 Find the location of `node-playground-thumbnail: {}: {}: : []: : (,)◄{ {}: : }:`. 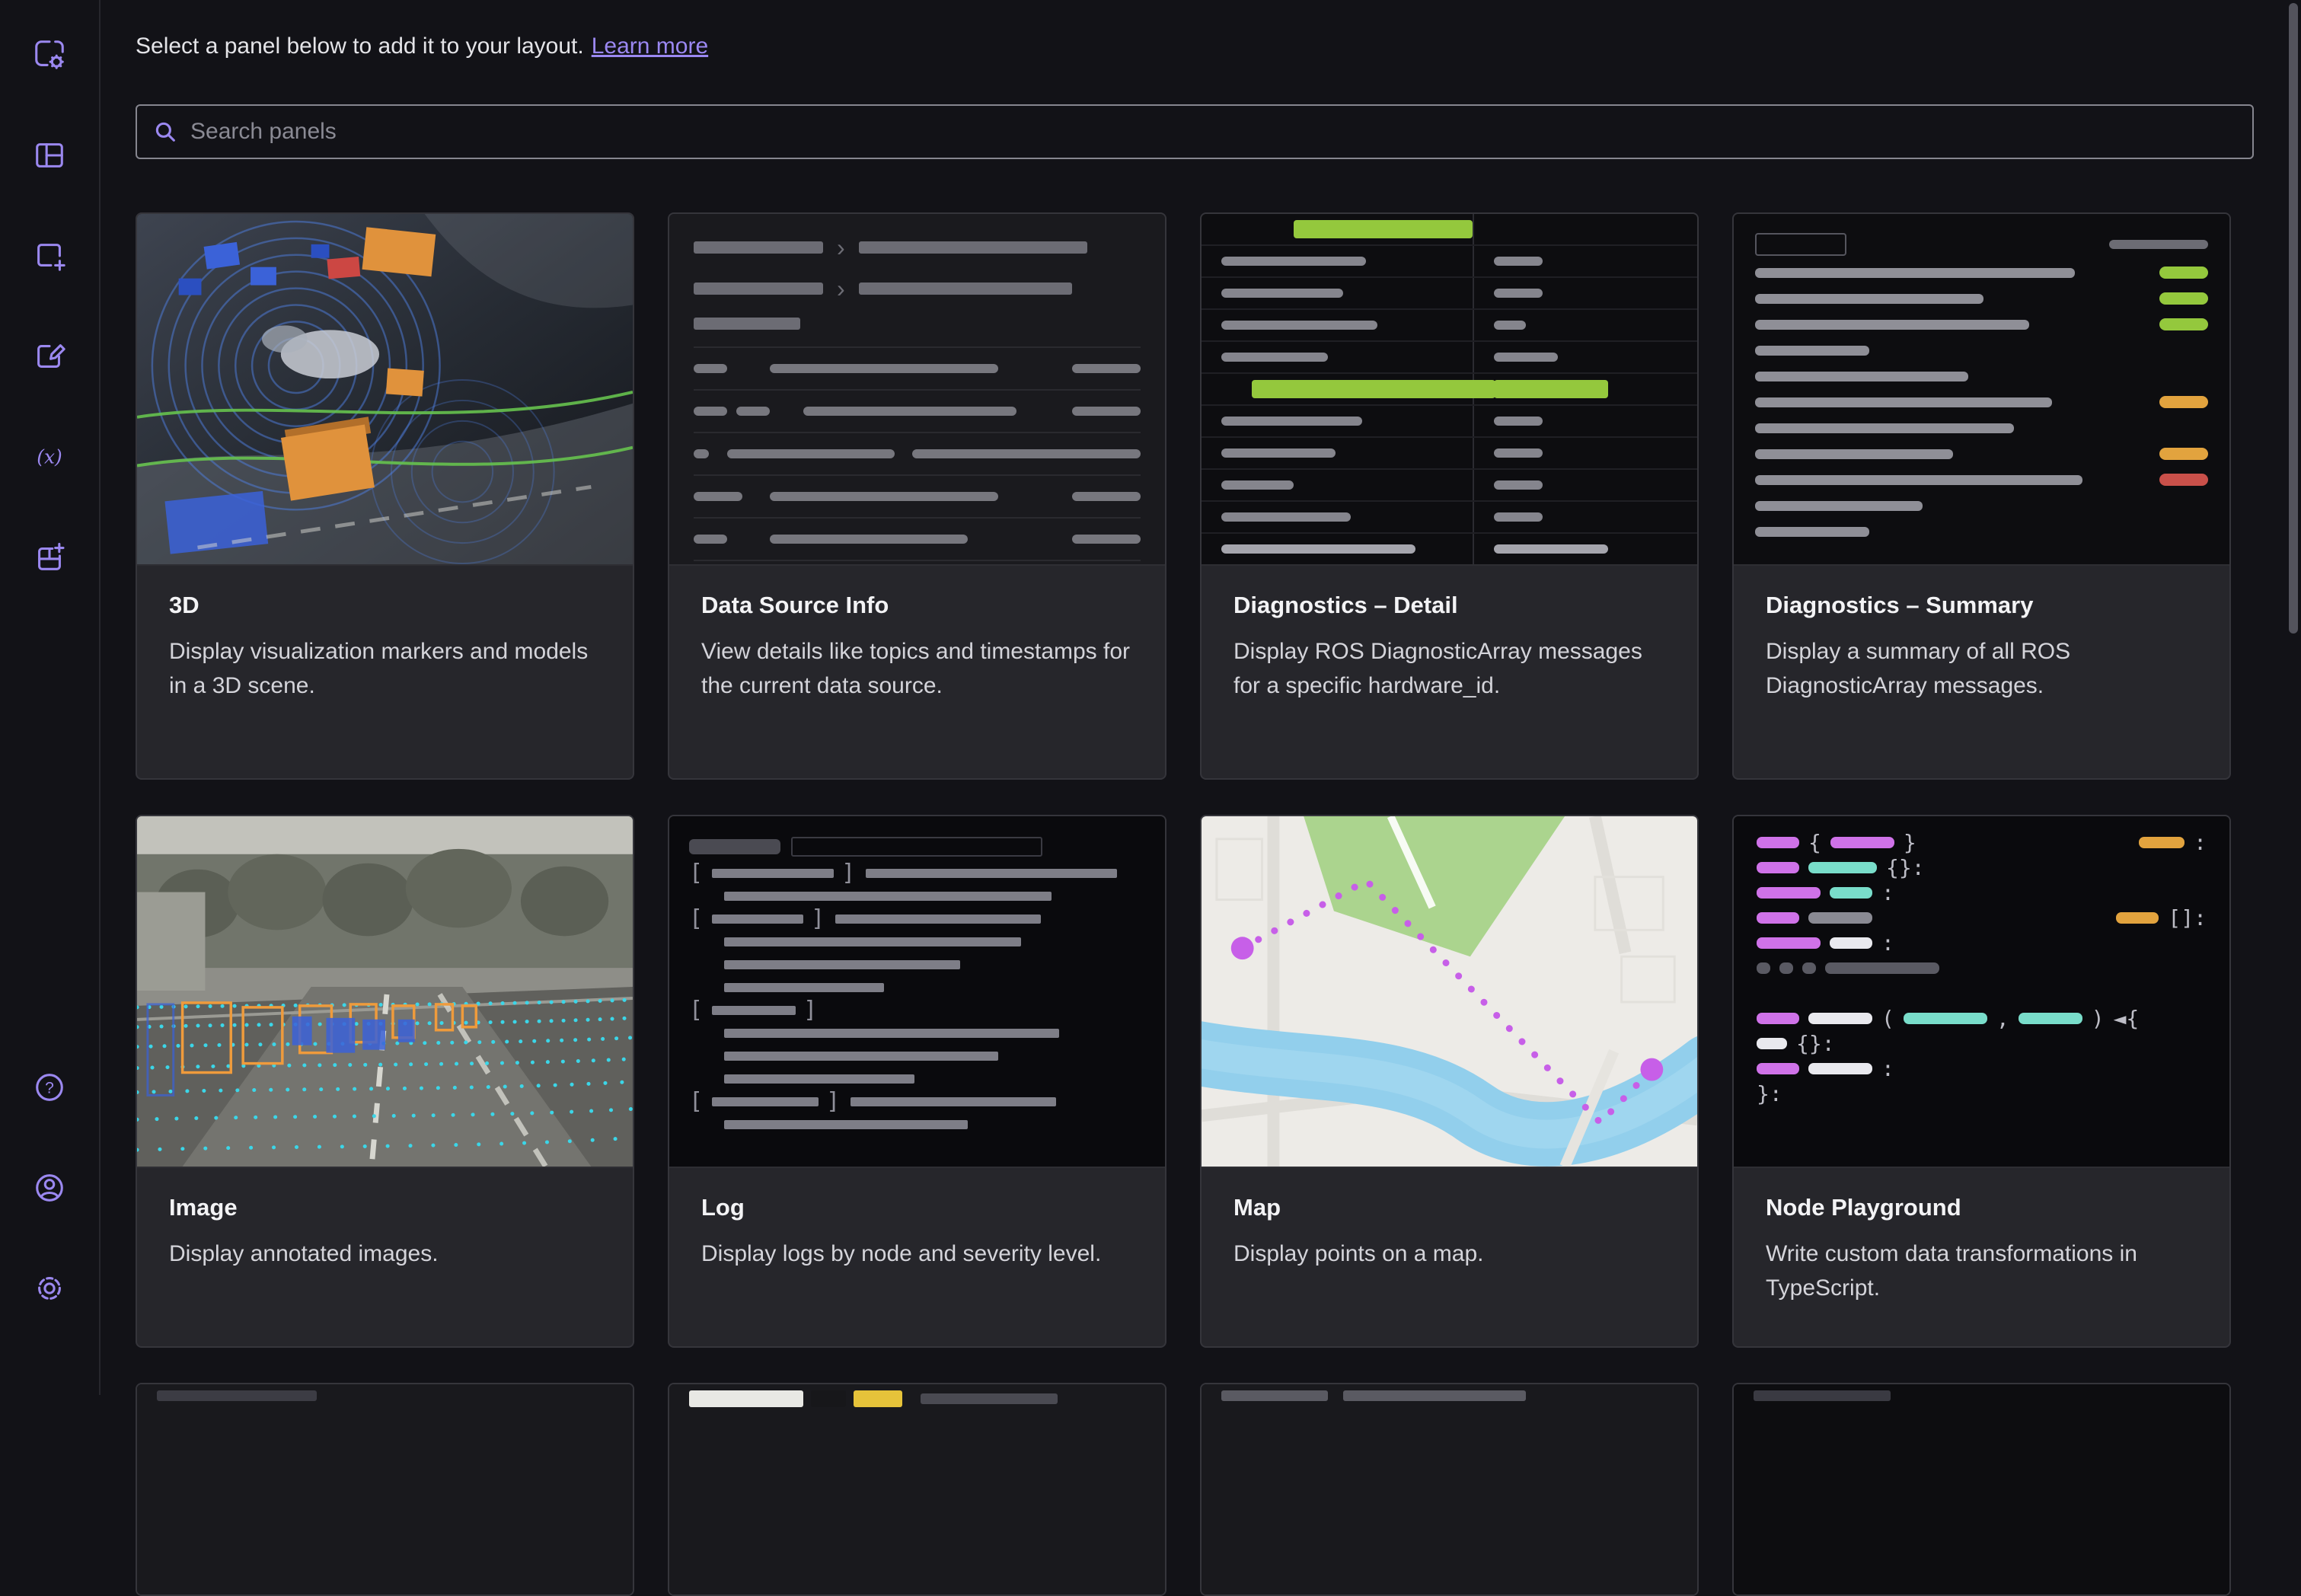

node-playground-thumbnail: {}: {}: : []: : (,)◄{ {}: : }: is located at coordinates (1982, 992).